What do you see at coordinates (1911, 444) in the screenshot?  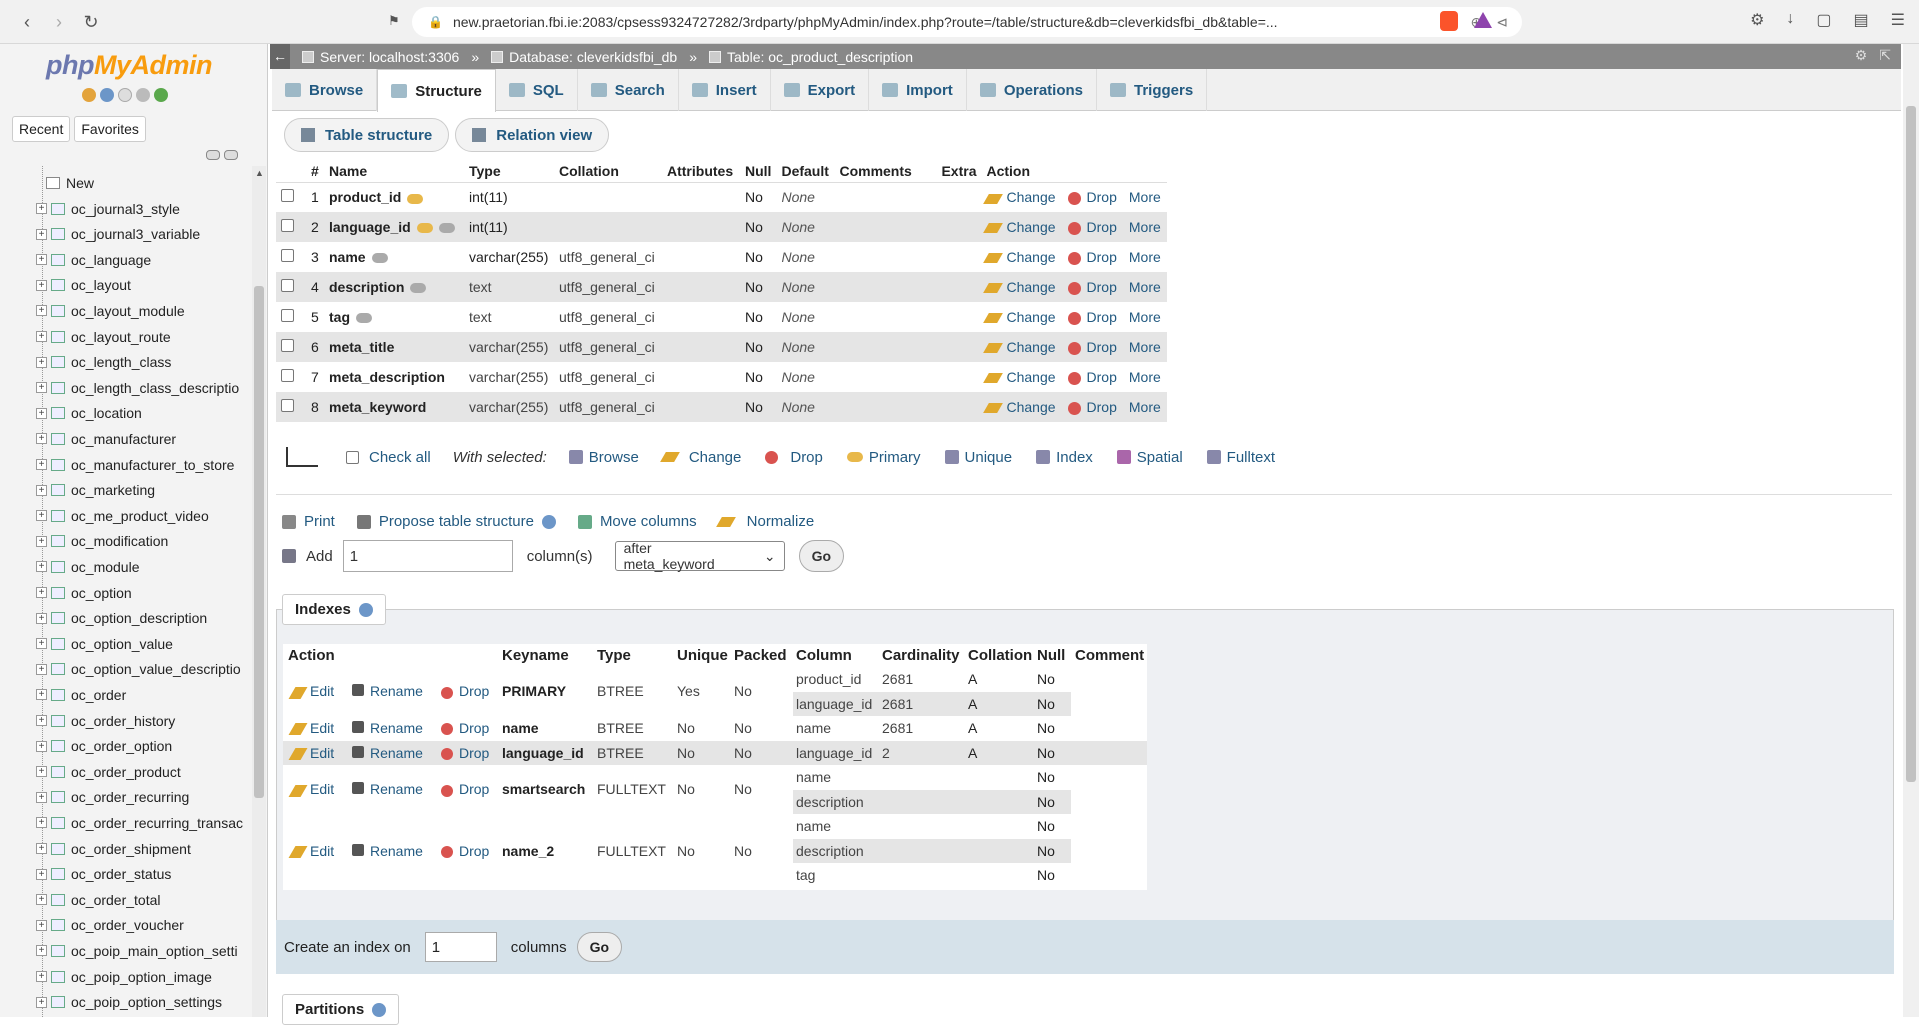 I see `main-scroll-thumb` at bounding box center [1911, 444].